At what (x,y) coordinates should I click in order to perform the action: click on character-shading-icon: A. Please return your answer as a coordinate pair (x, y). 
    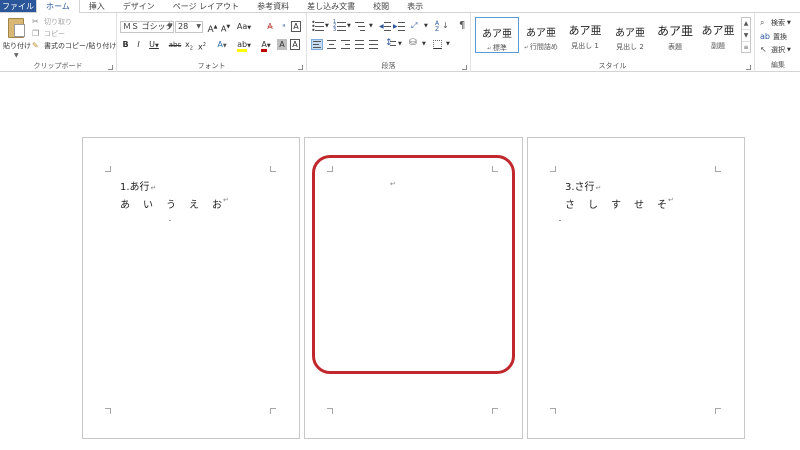
    Looking at the image, I should click on (282, 44).